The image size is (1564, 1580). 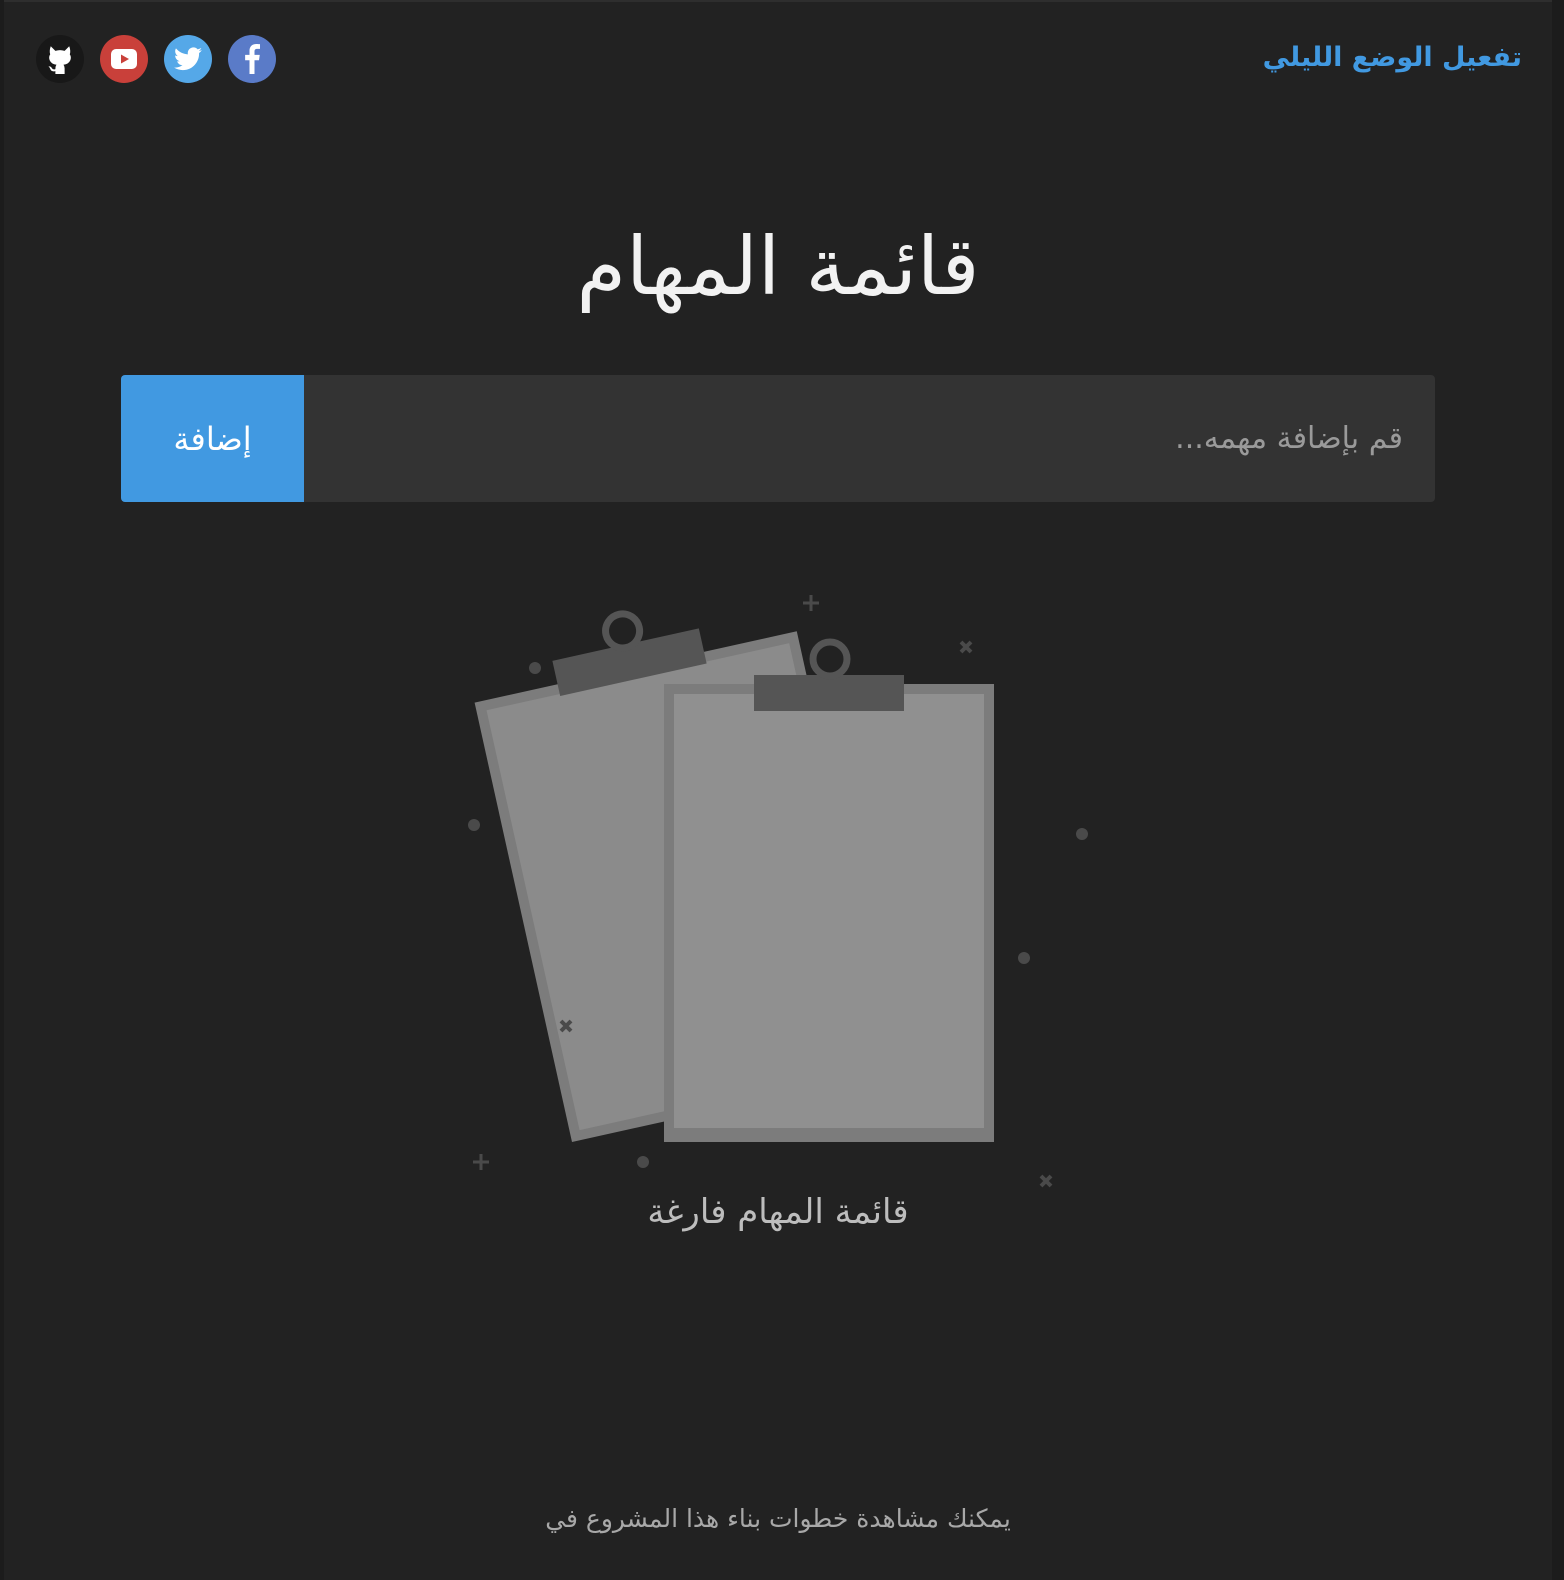 What do you see at coordinates (778, 1212) in the screenshot?
I see `empty-list-message: قائمة المهام فارغة` at bounding box center [778, 1212].